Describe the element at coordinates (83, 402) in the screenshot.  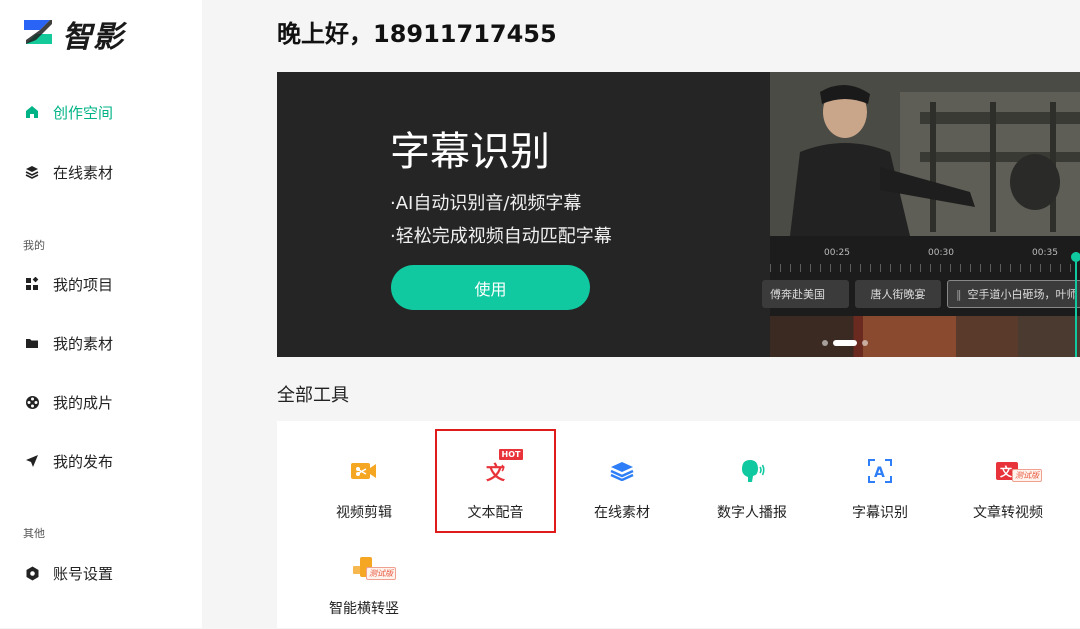
I see `sidebar-item-label: 我的成片` at that location.